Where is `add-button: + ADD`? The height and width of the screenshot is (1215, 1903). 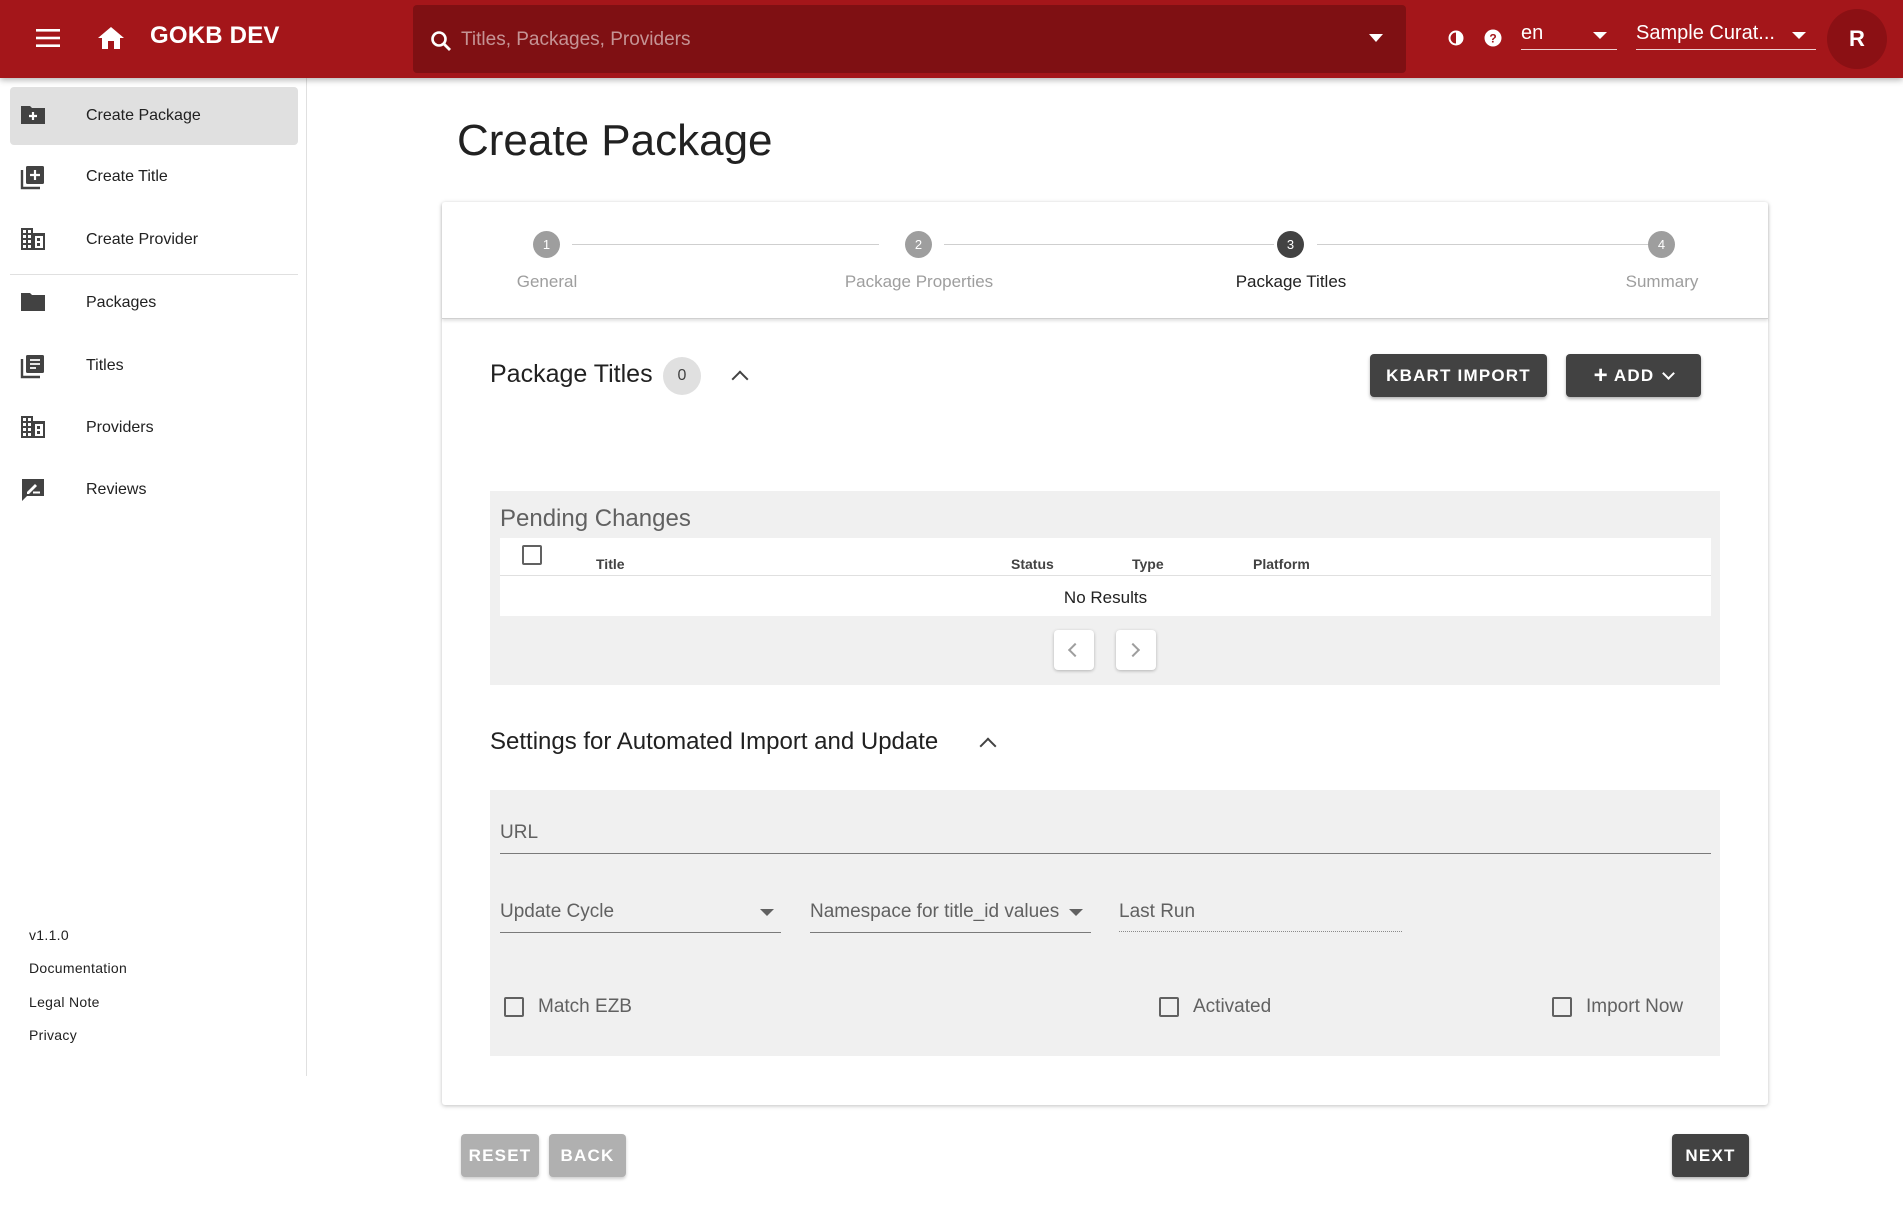
add-button: + ADD is located at coordinates (1633, 375).